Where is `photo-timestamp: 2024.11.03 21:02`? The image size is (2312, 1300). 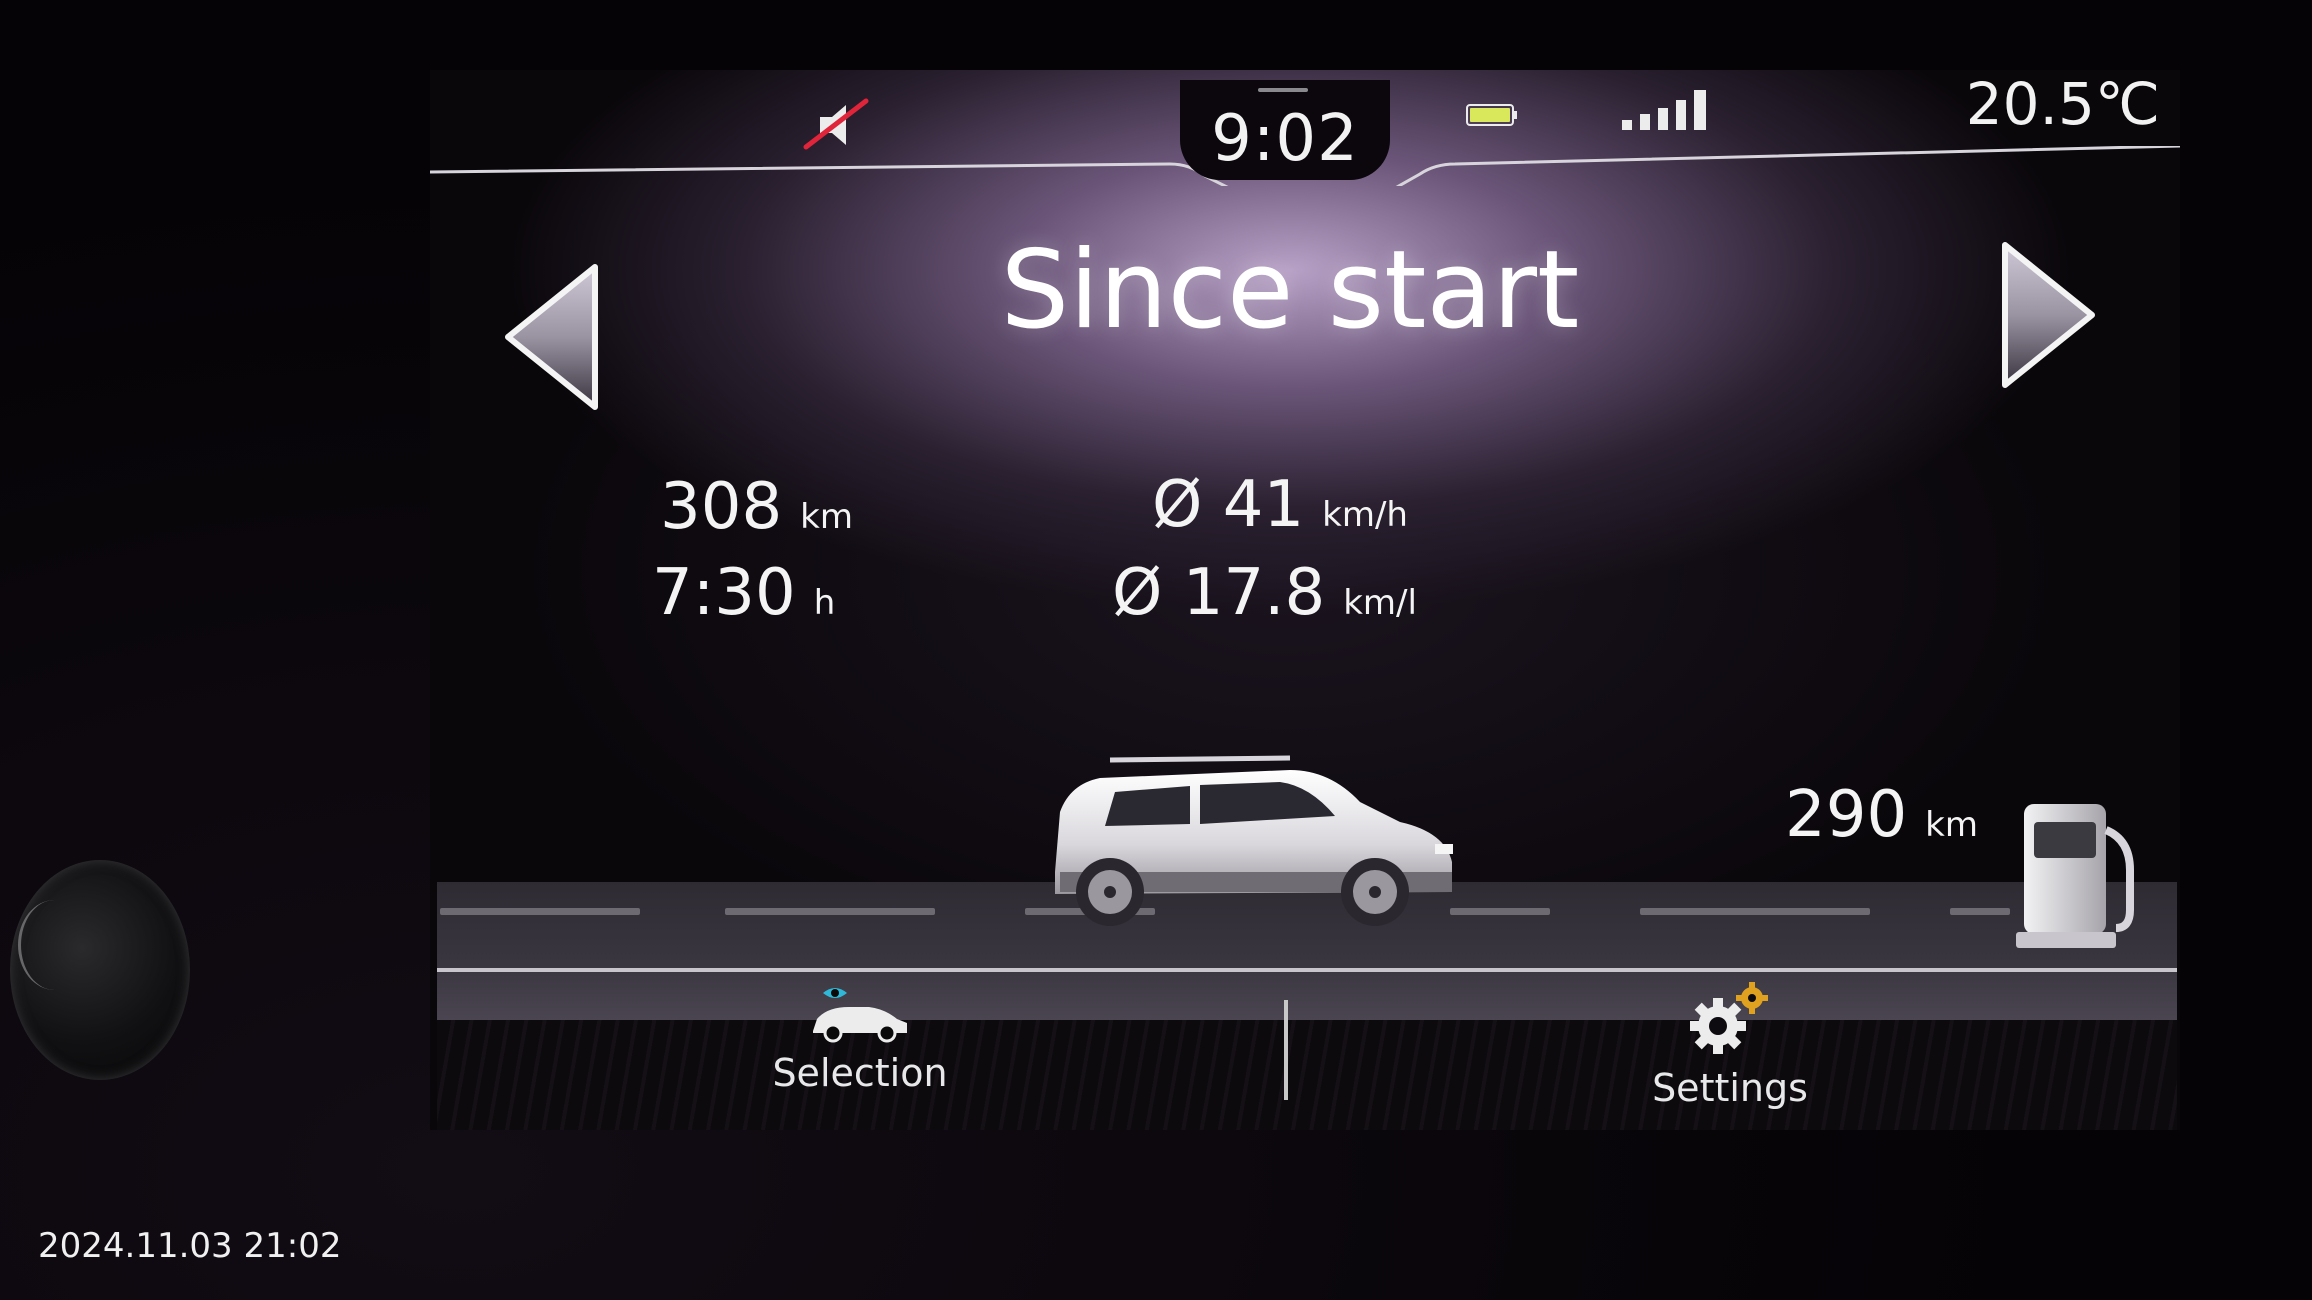
photo-timestamp: 2024.11.03 21:02 is located at coordinates (190, 1246).